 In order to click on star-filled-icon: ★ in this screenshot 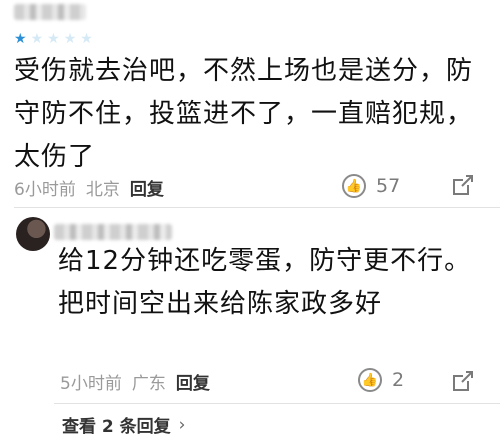, I will do `click(20, 39)`.